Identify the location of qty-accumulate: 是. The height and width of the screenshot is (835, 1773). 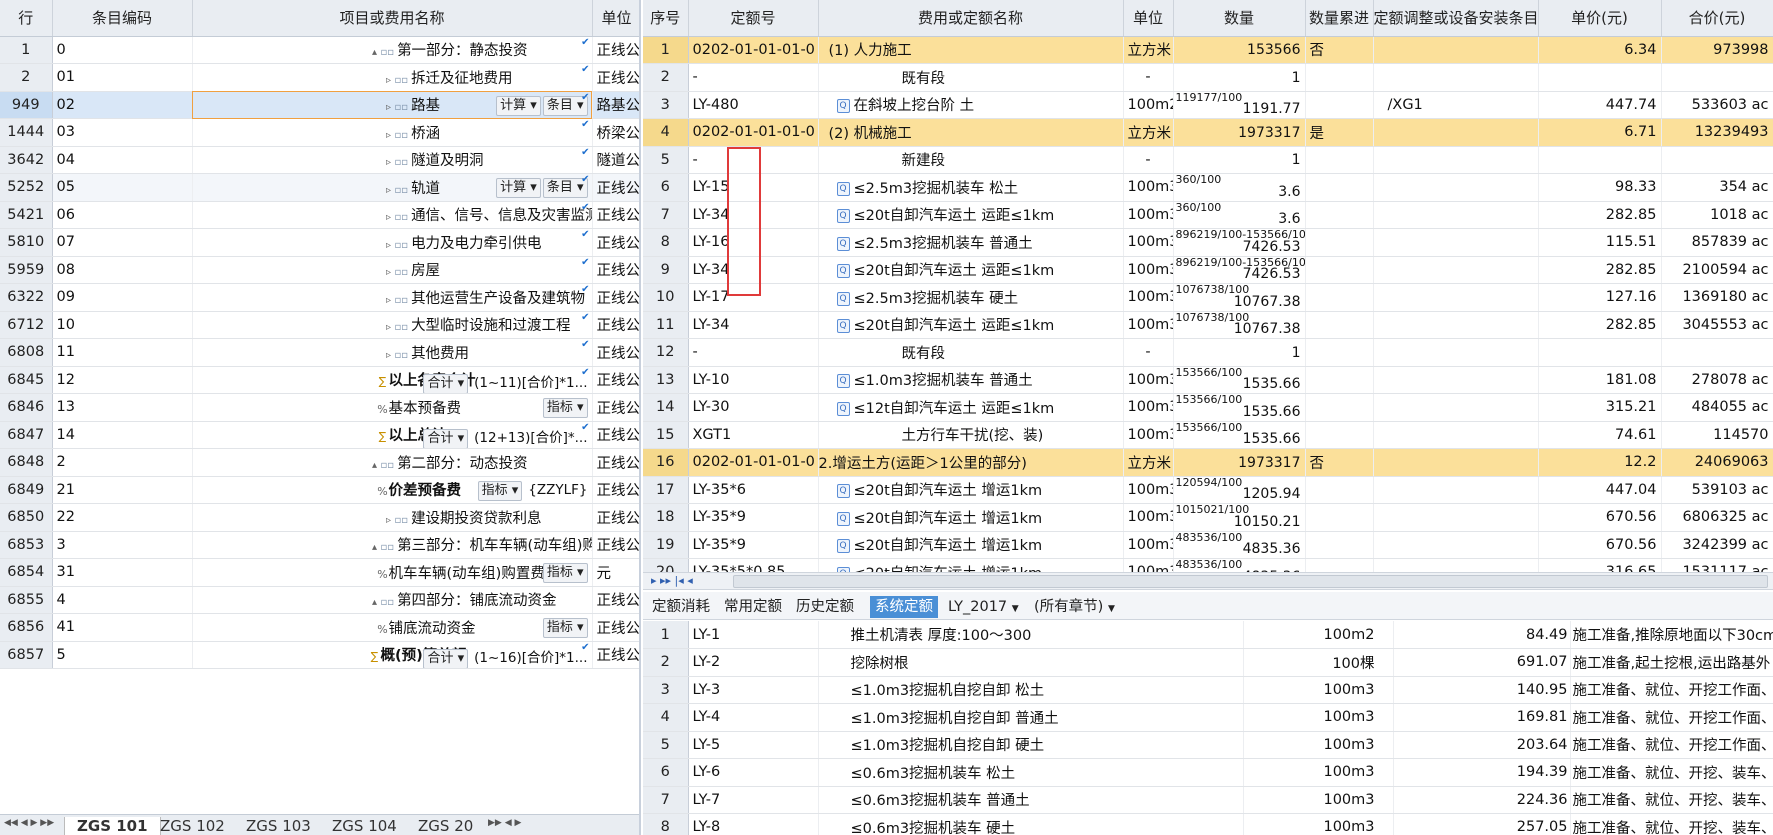
(1339, 132).